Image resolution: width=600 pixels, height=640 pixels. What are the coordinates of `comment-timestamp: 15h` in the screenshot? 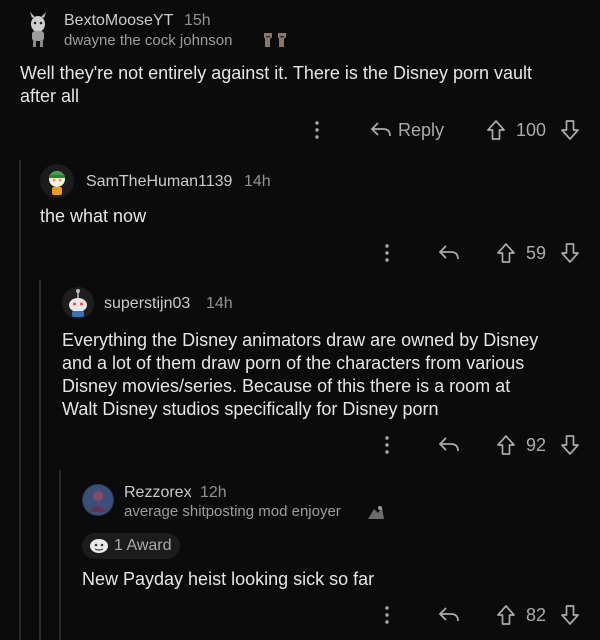 It's located at (197, 20).